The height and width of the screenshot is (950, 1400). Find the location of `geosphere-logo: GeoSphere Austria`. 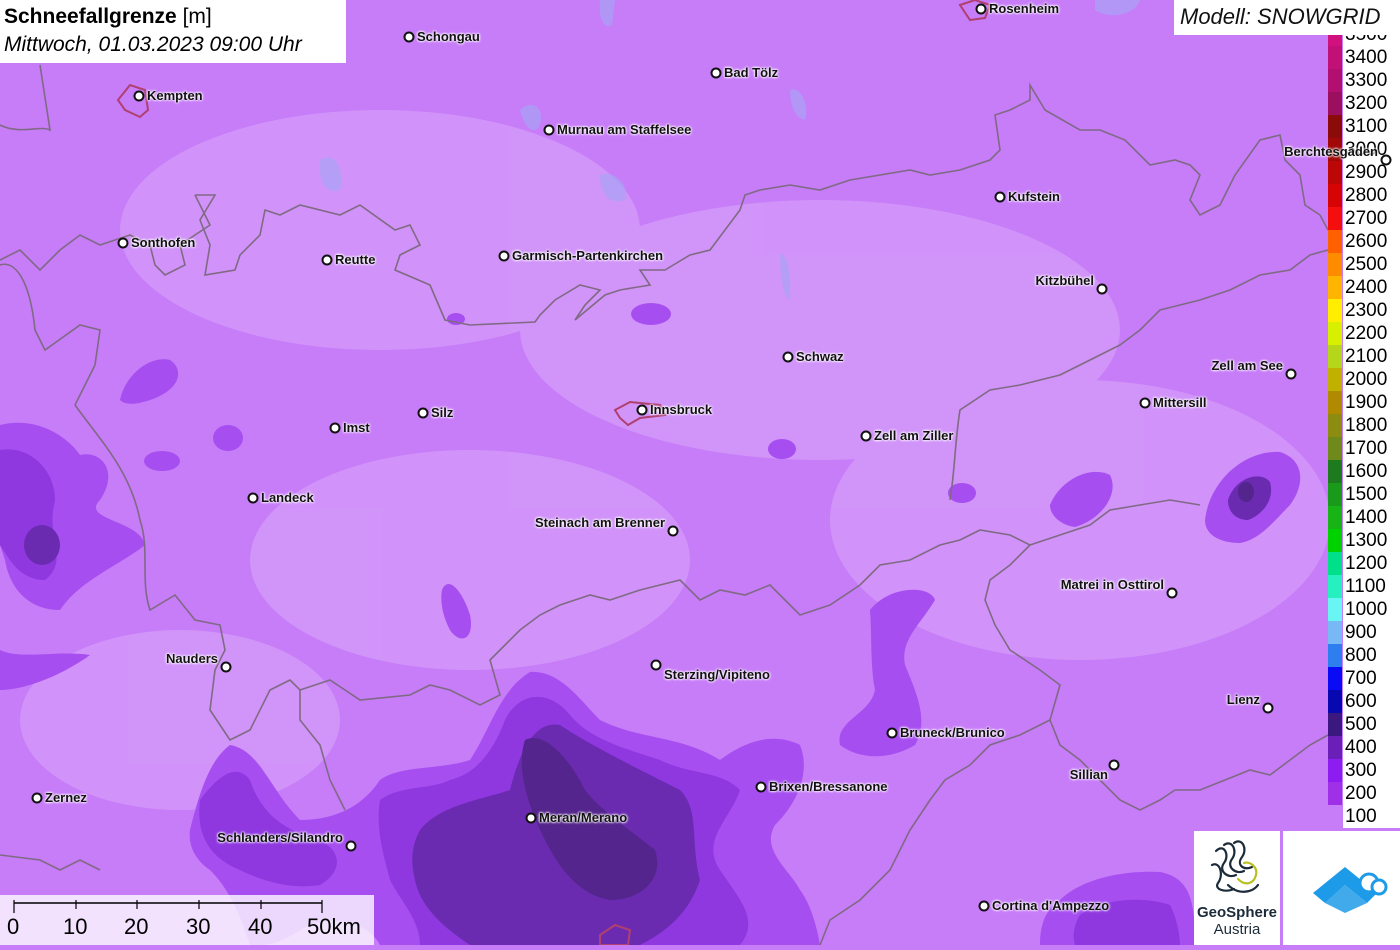

geosphere-logo: GeoSphere Austria is located at coordinates (1237, 888).